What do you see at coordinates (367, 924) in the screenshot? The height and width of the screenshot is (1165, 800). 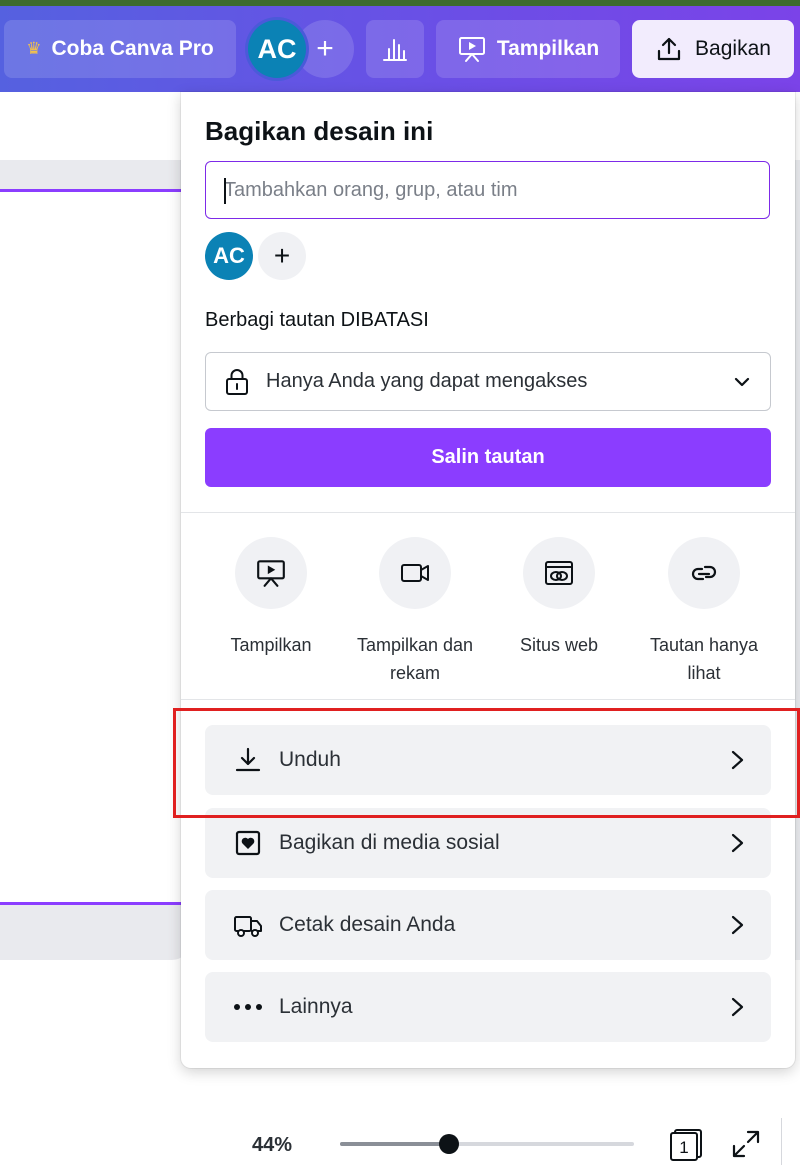 I see `row-label: Cetak desain Anda` at bounding box center [367, 924].